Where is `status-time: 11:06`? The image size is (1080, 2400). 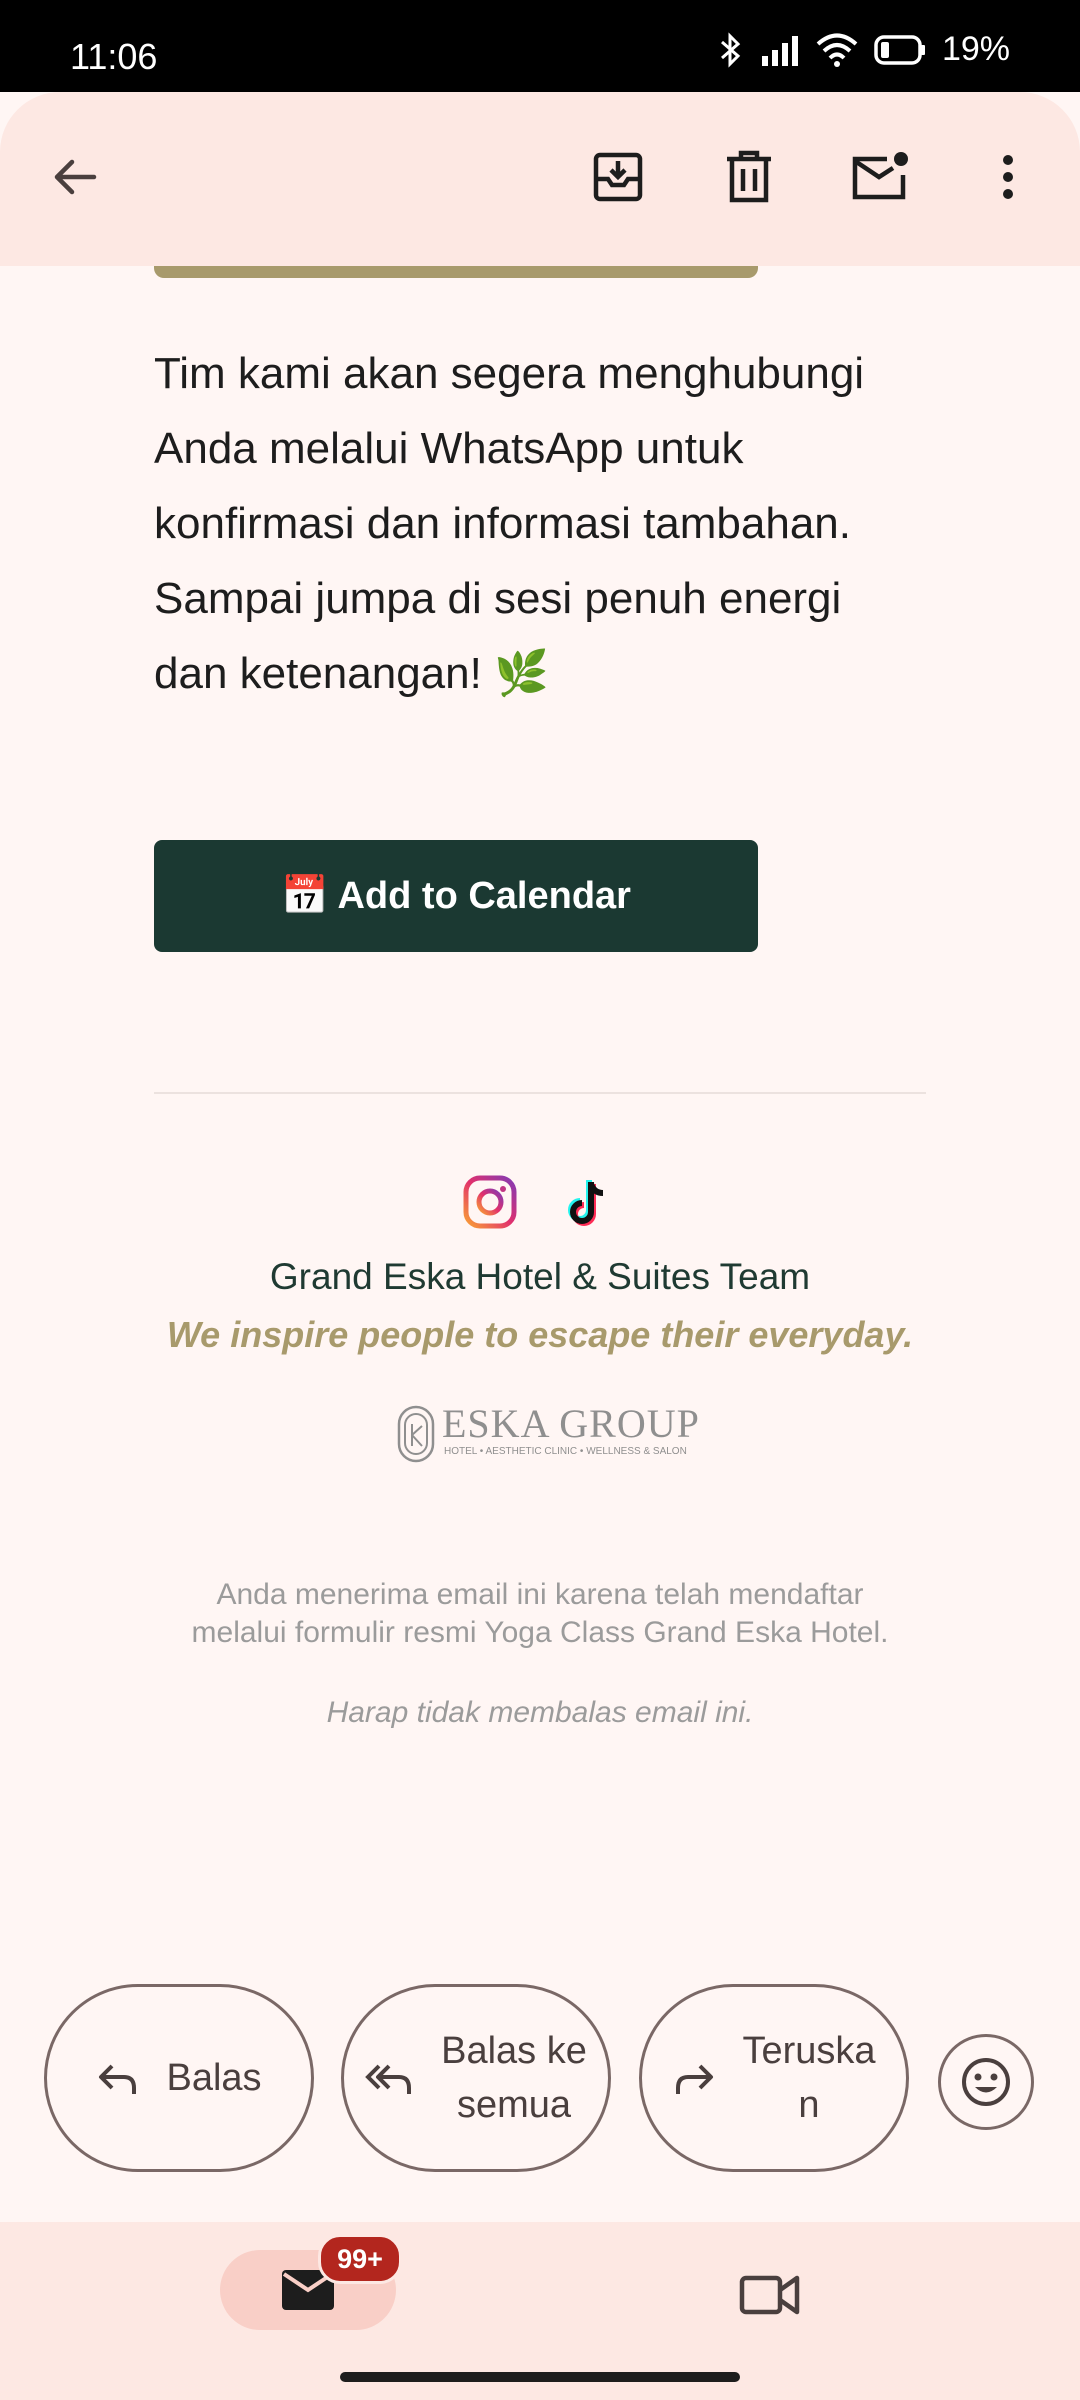
status-time: 11:06 is located at coordinates (114, 56).